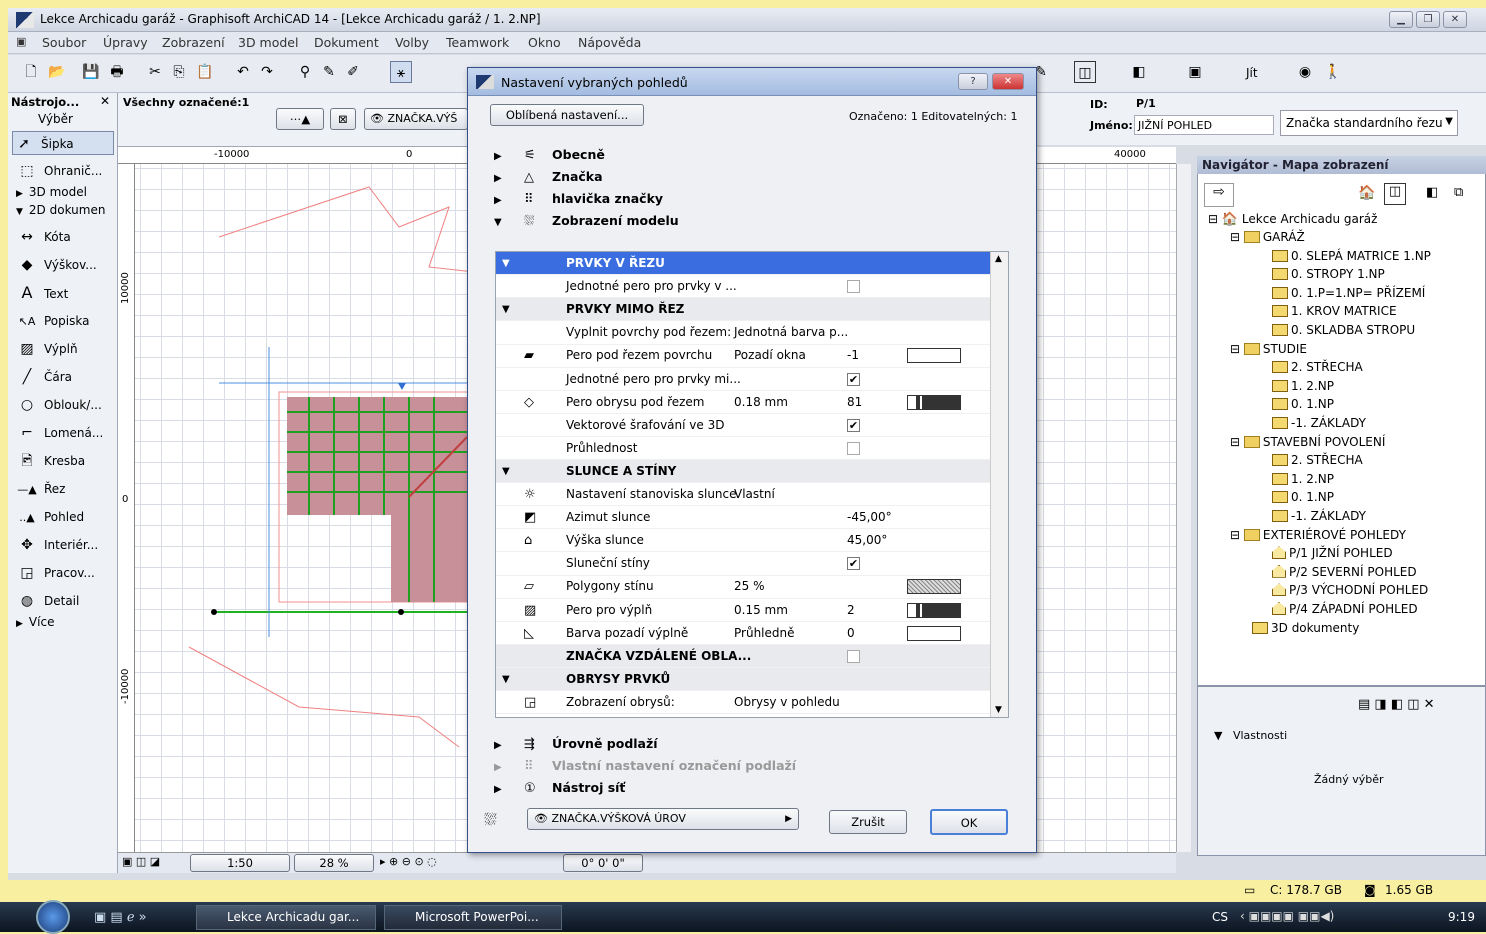 Image resolution: width=1486 pixels, height=934 pixels. Describe the element at coordinates (53, 917) in the screenshot. I see `start-button` at that location.